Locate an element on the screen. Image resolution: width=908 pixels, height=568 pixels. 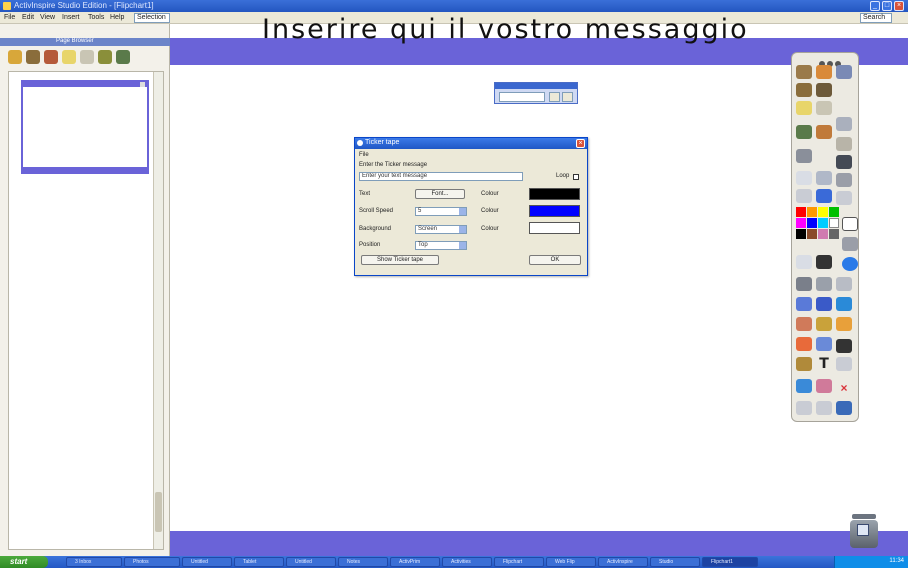
maximize-icon: □ is located at coordinates (887, 6).